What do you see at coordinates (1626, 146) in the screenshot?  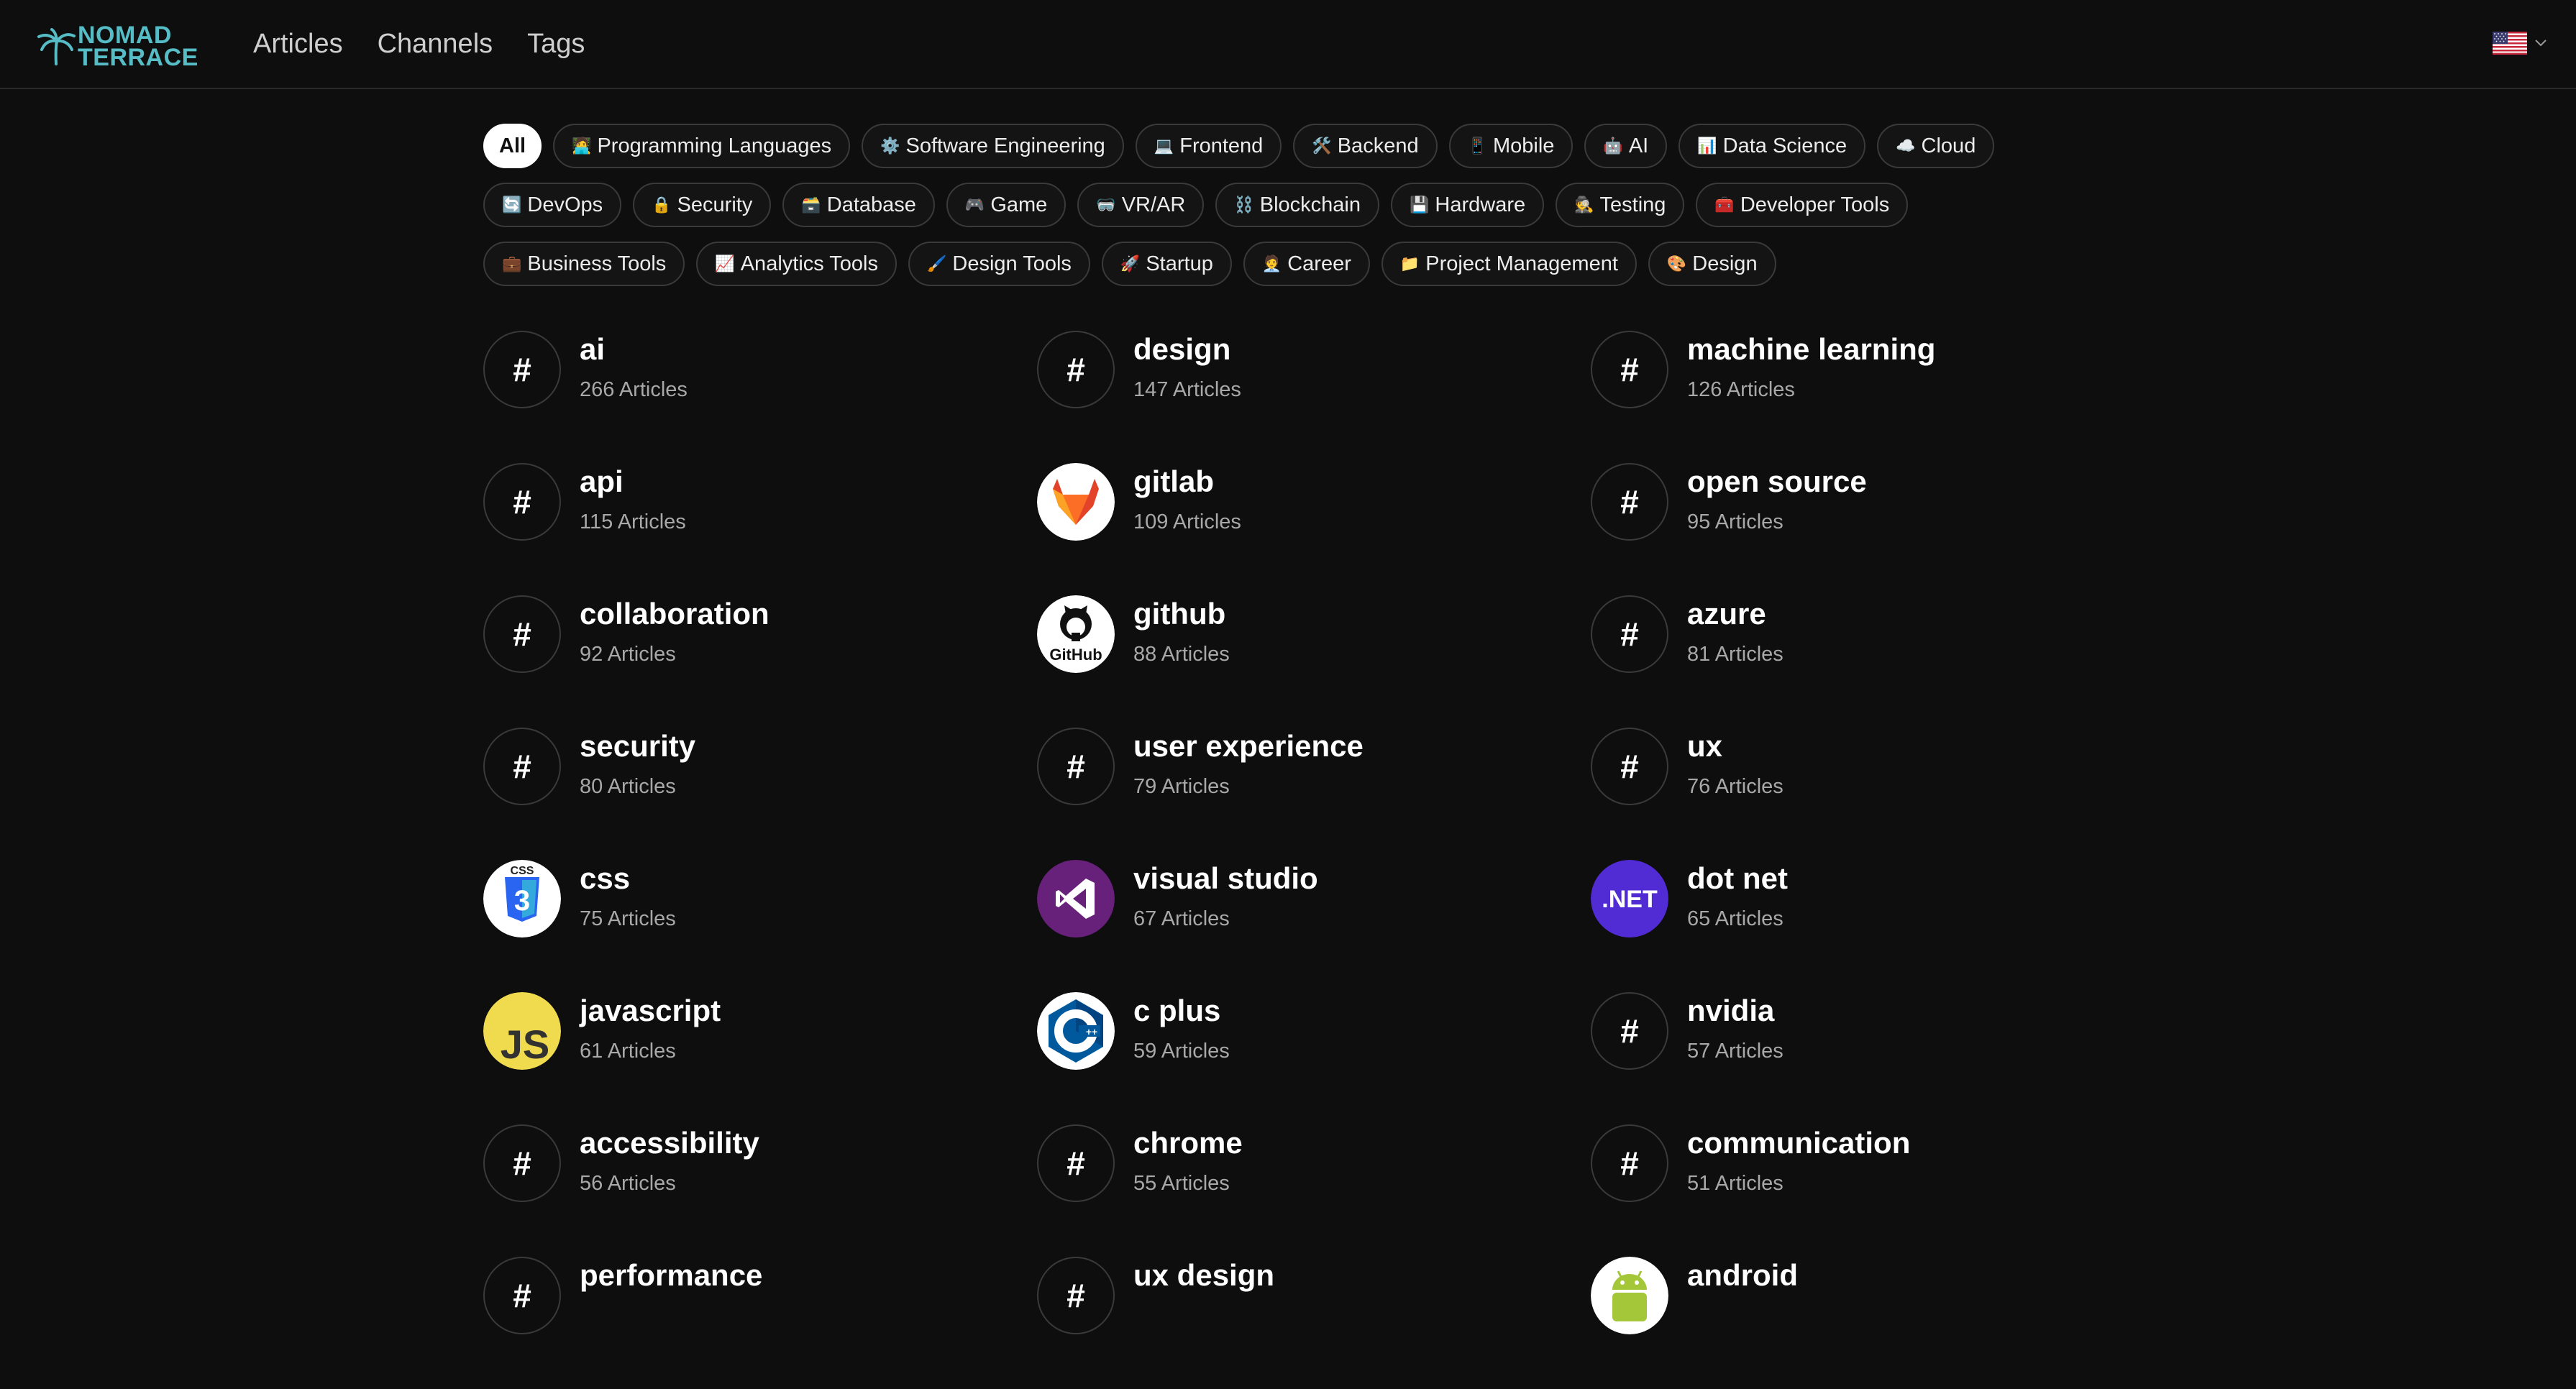 I see `category-chip-ai: 🤖 AI` at bounding box center [1626, 146].